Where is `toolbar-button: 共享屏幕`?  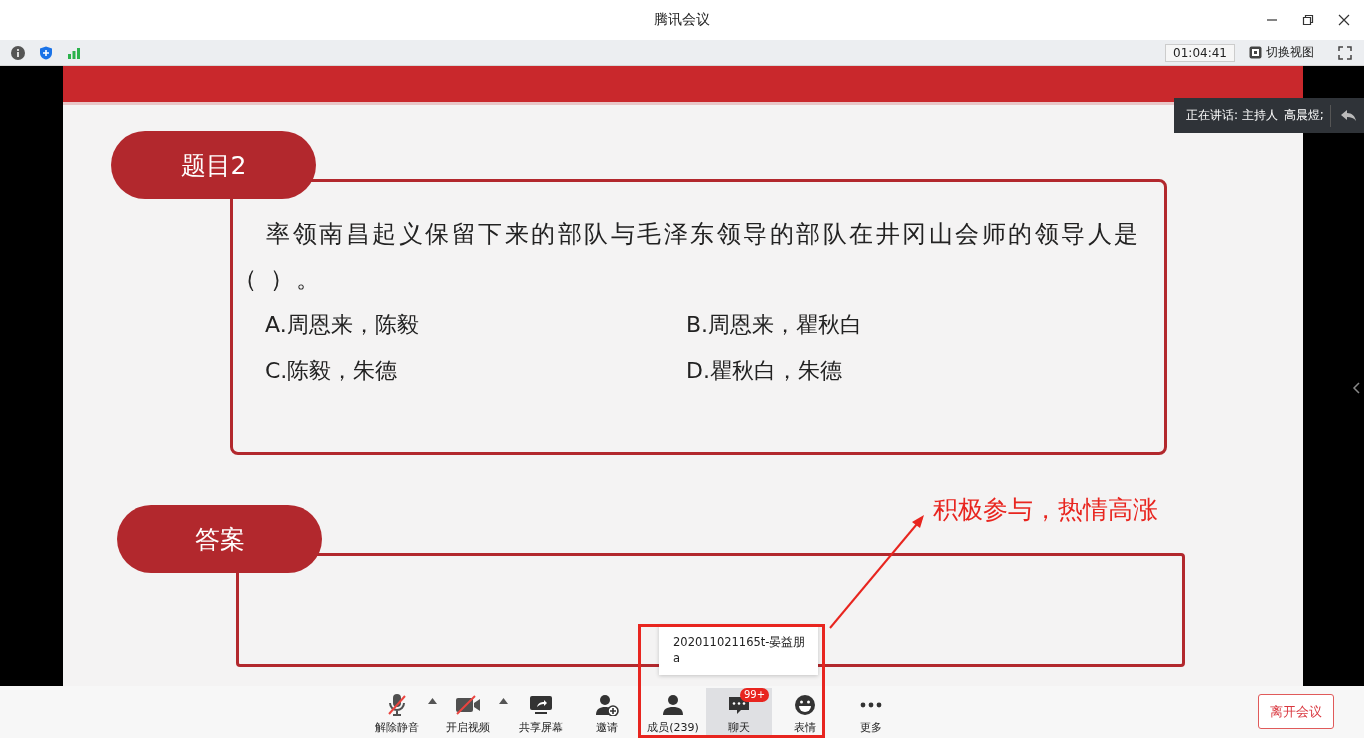 toolbar-button: 共享屏幕 is located at coordinates (541, 713).